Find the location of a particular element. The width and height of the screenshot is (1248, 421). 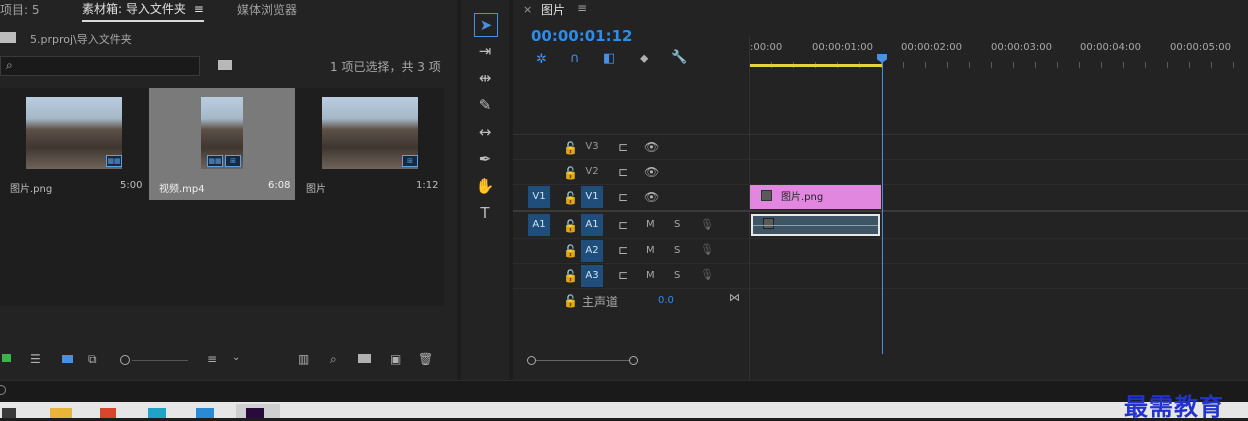

scrollbar-track is located at coordinates (583, 360).